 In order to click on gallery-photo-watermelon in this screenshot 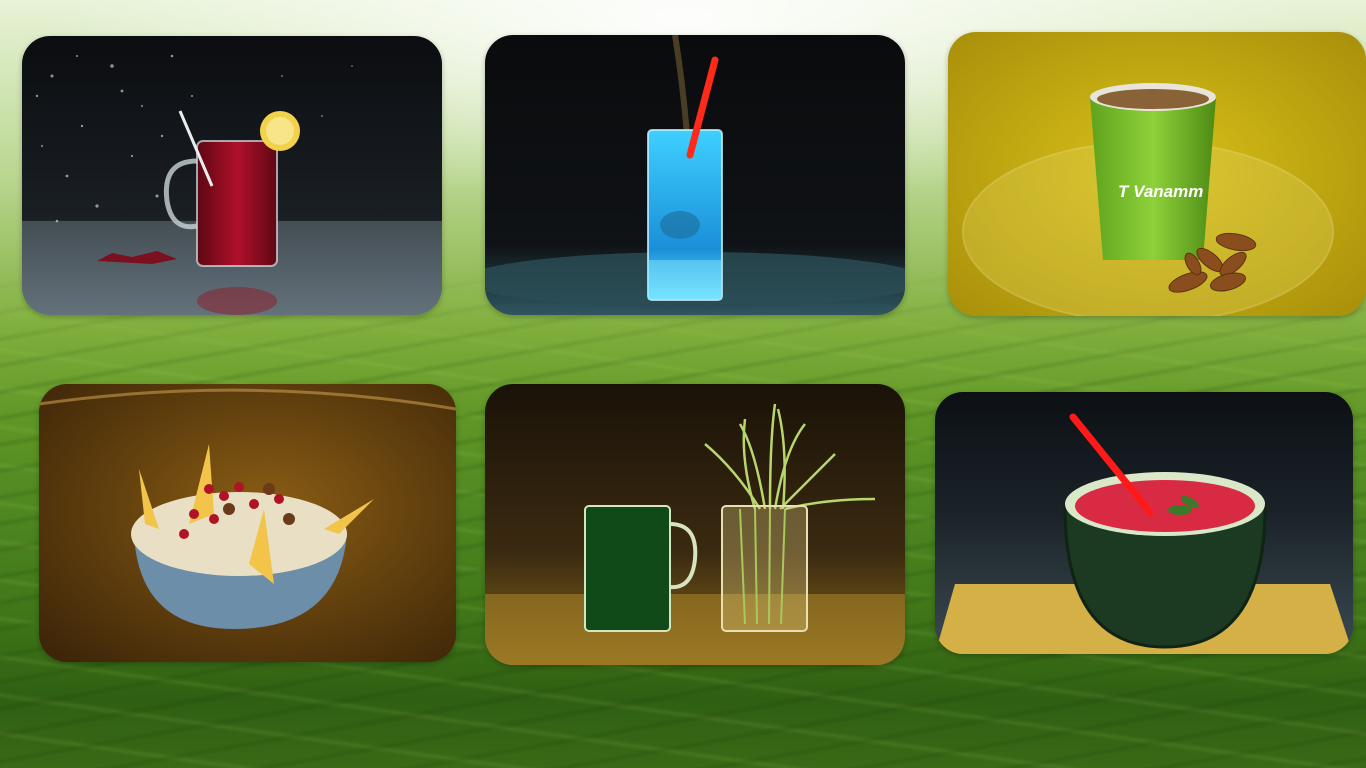, I will do `click(1144, 523)`.